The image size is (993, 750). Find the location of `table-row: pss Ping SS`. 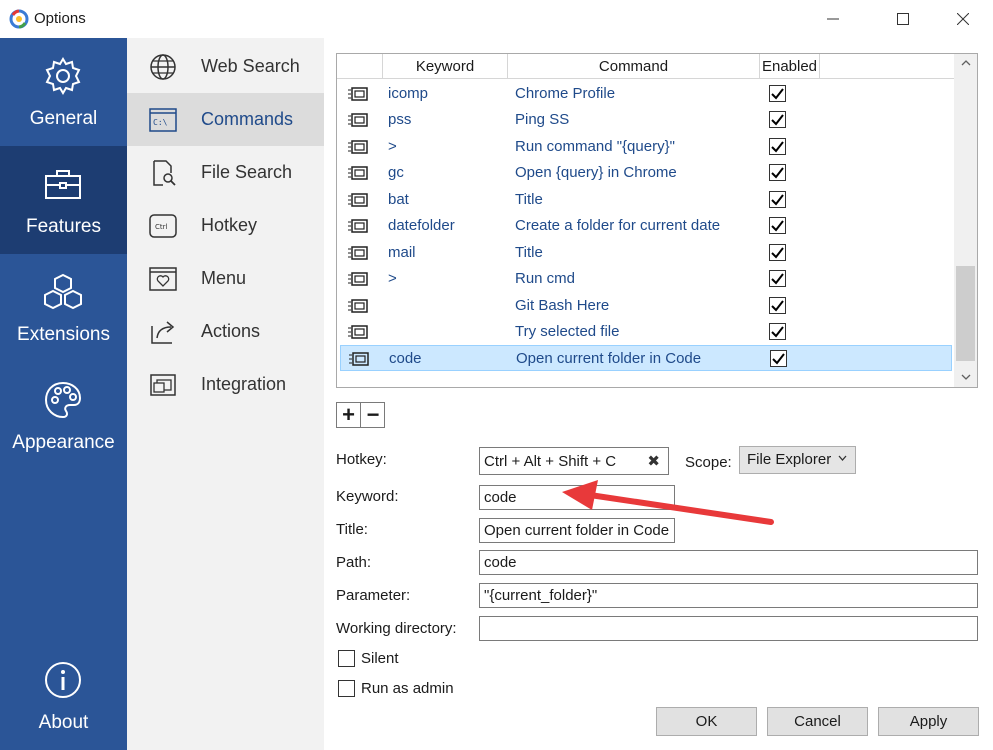

table-row: pss Ping SS is located at coordinates (646, 120).